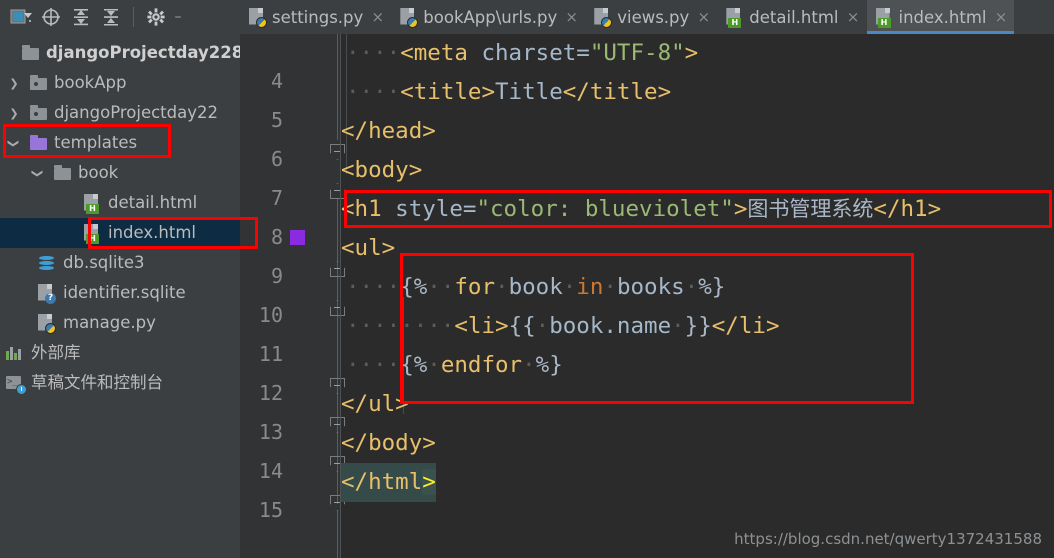 This screenshot has height=558, width=1054. I want to click on token-meta-tag: <meta, so click(434, 53).